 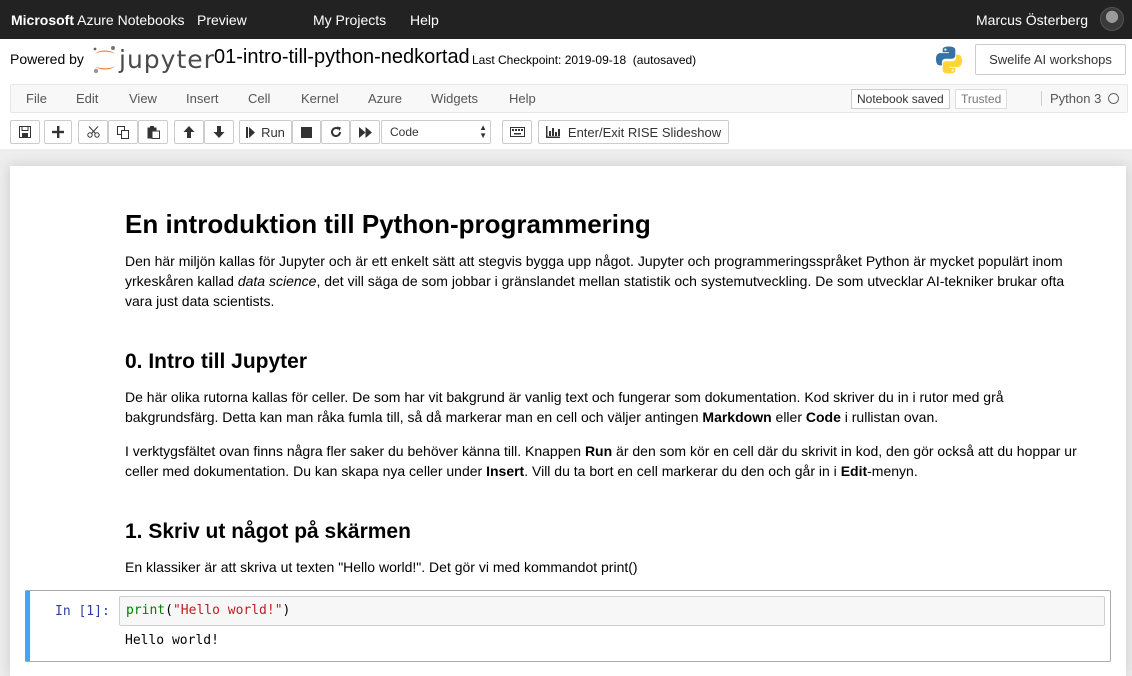 What do you see at coordinates (349, 20) in the screenshot?
I see `my-projects-link: My Projects` at bounding box center [349, 20].